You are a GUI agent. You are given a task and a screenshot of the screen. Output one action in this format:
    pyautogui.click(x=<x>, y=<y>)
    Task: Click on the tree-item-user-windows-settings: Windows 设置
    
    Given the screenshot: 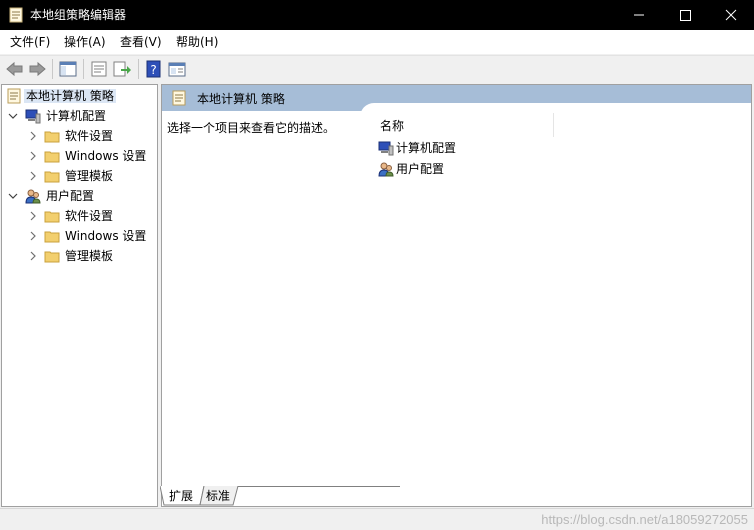 What is the action you would take?
    pyautogui.click(x=79, y=236)
    